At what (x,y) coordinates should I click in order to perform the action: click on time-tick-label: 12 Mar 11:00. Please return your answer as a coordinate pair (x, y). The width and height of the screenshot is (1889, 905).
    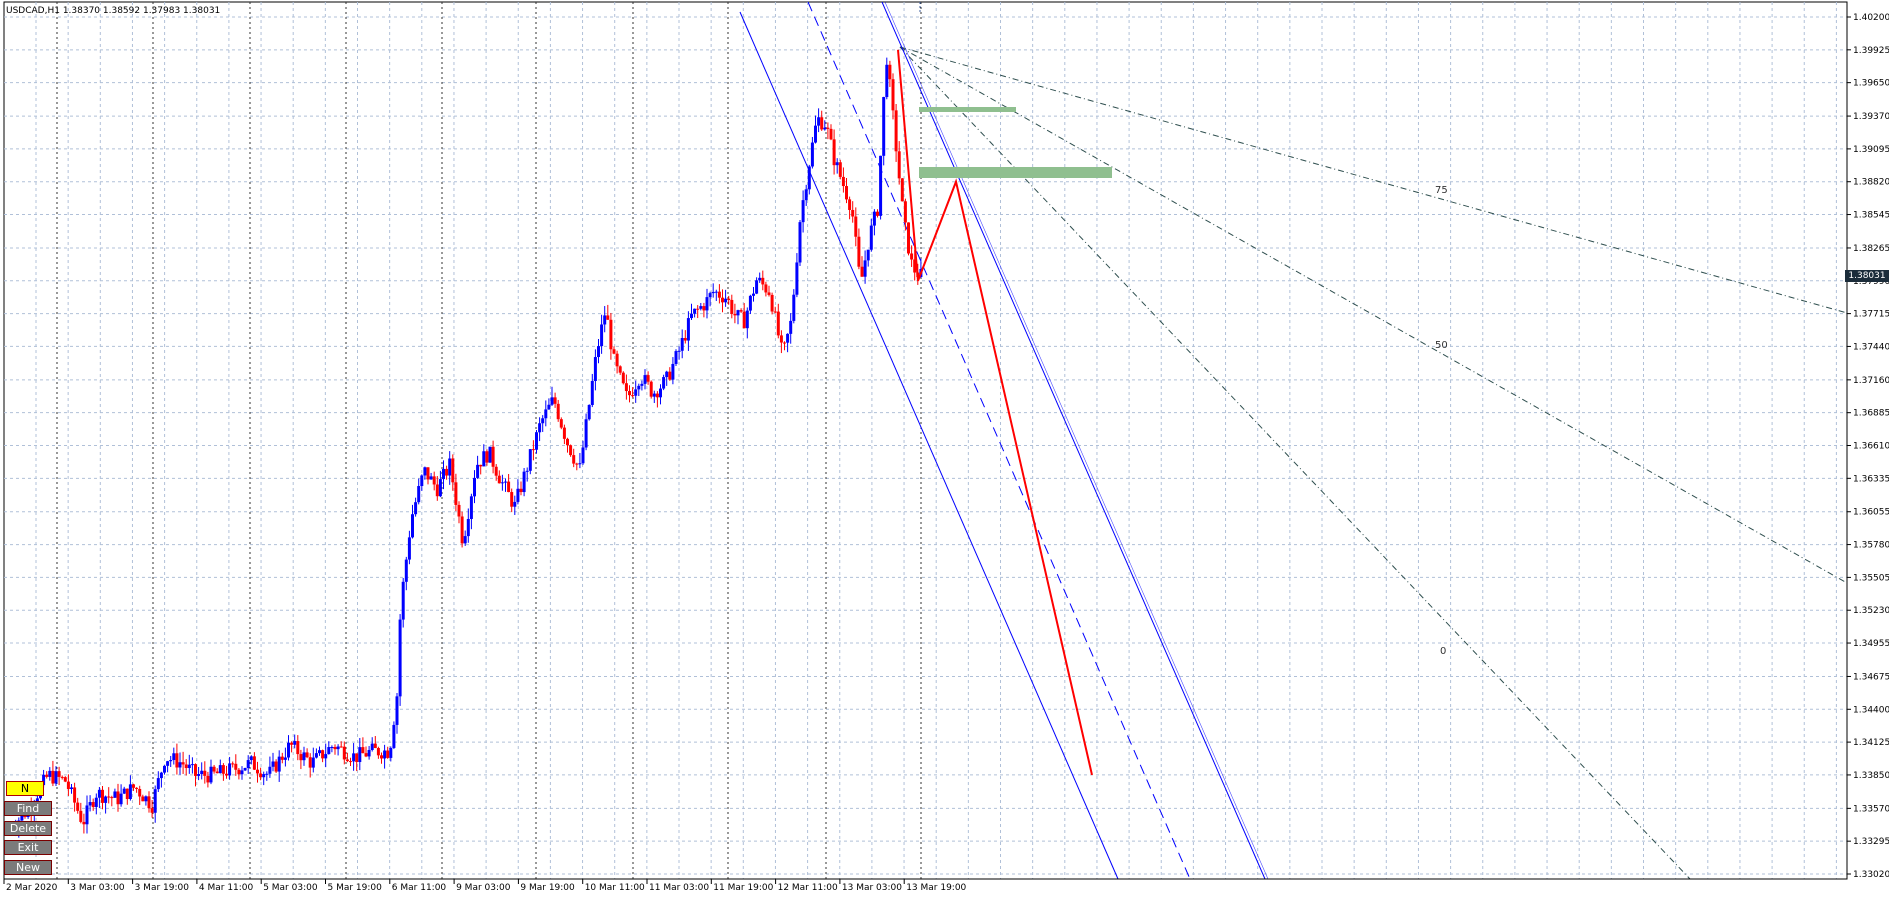
    Looking at the image, I should click on (808, 888).